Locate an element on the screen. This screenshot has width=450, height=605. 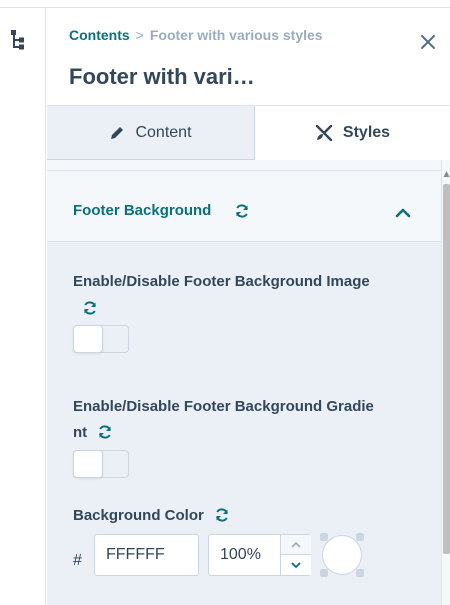
chevron-down-icon is located at coordinates (296, 565).